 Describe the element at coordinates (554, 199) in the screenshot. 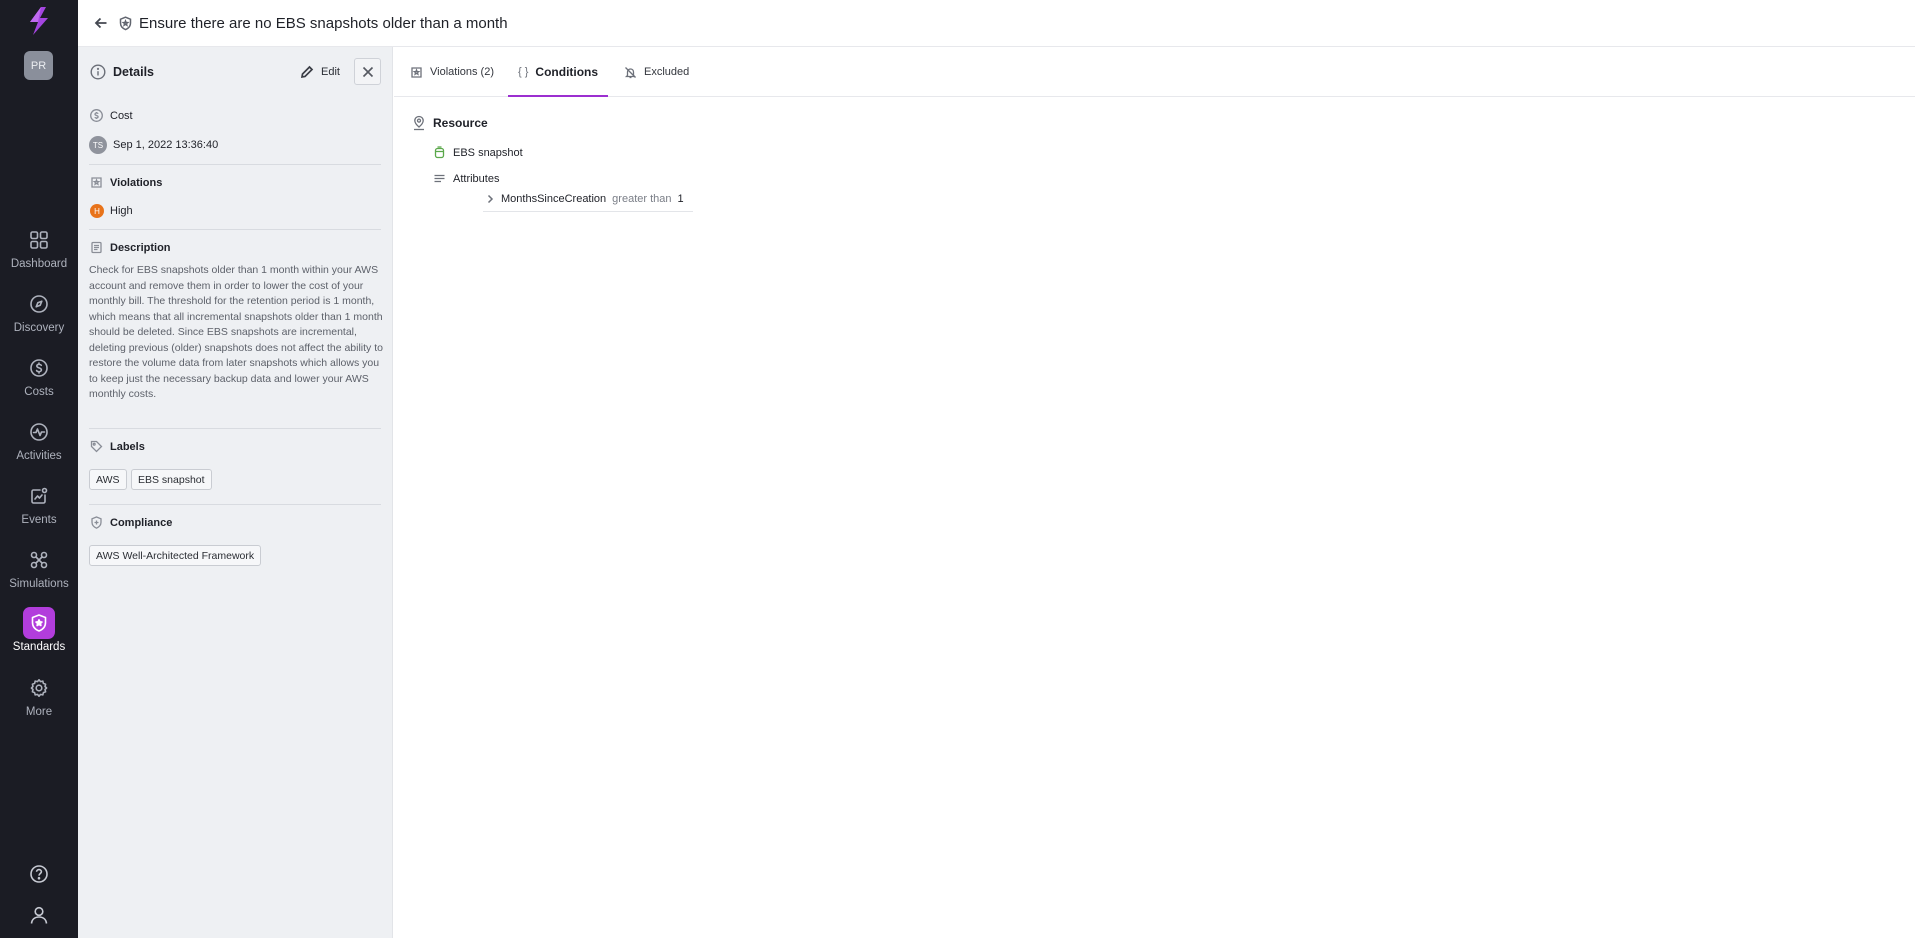

I see `attribute-key: MonthsSinceCreation` at that location.